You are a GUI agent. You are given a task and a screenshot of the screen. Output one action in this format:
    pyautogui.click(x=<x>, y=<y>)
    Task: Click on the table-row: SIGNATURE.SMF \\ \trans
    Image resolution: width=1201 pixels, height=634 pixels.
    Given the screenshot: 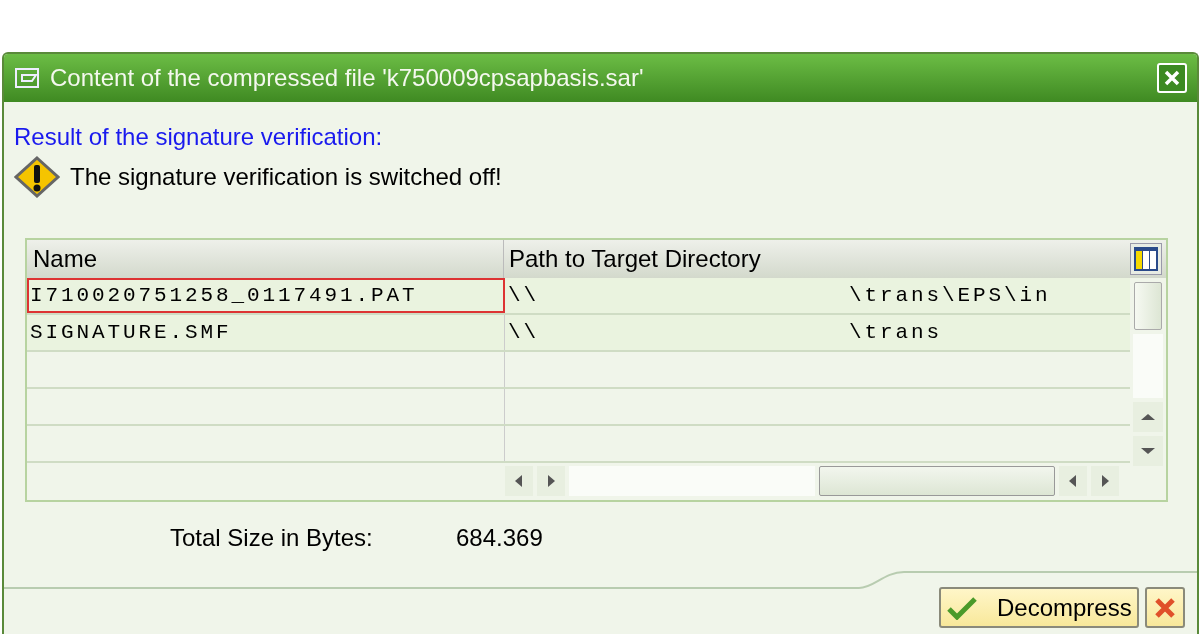 What is the action you would take?
    pyautogui.click(x=578, y=333)
    